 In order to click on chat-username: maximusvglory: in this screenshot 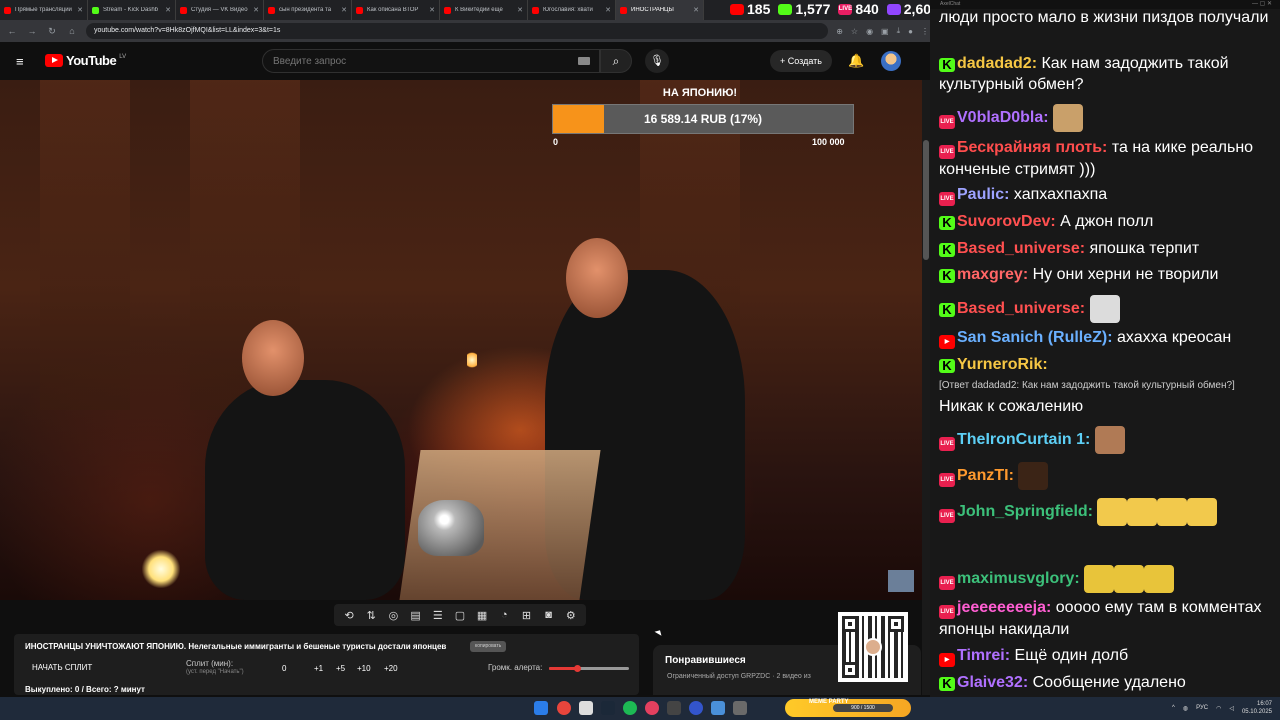, I will do `click(1018, 578)`.